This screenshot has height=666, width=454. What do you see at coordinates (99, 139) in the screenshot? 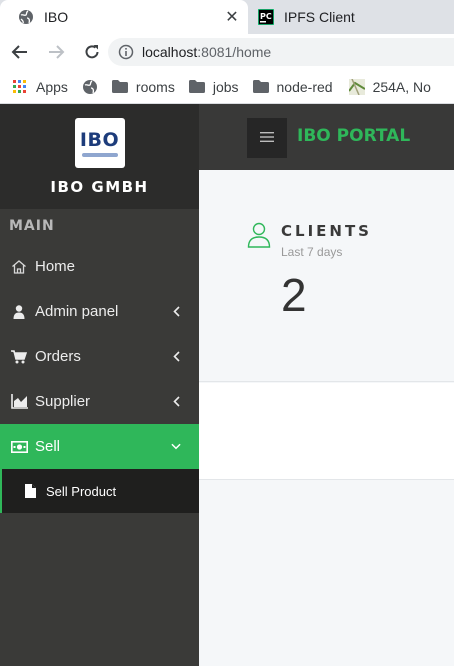
I see `logo-text: IBO` at bounding box center [99, 139].